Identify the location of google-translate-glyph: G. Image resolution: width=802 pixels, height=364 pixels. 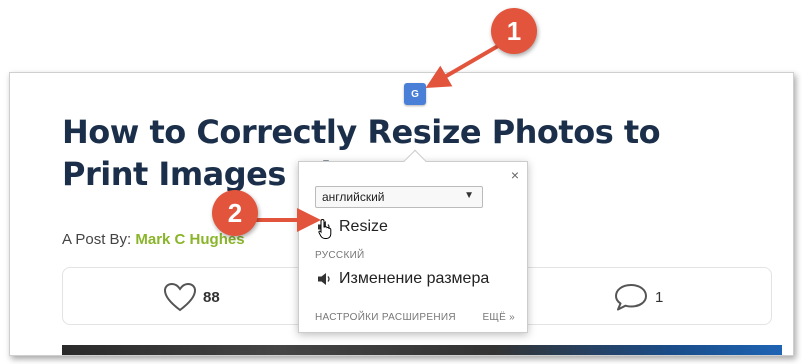
(415, 94).